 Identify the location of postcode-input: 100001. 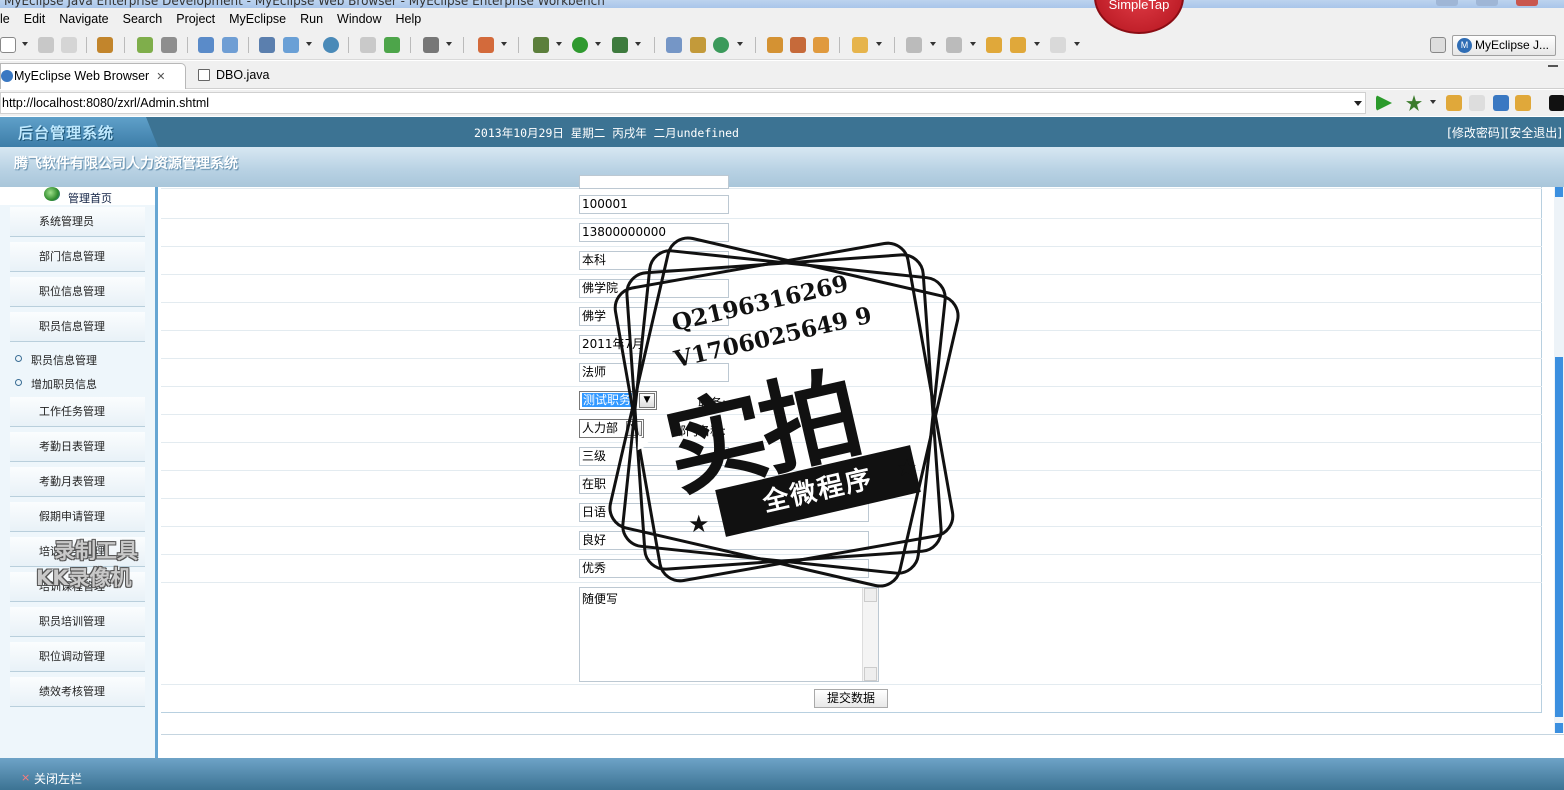
(654, 204).